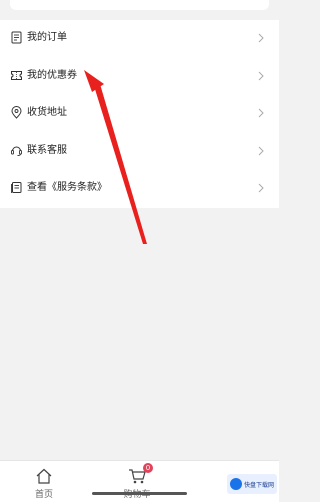  I want to click on menu-item-customer-service: 联系客服, so click(139, 152).